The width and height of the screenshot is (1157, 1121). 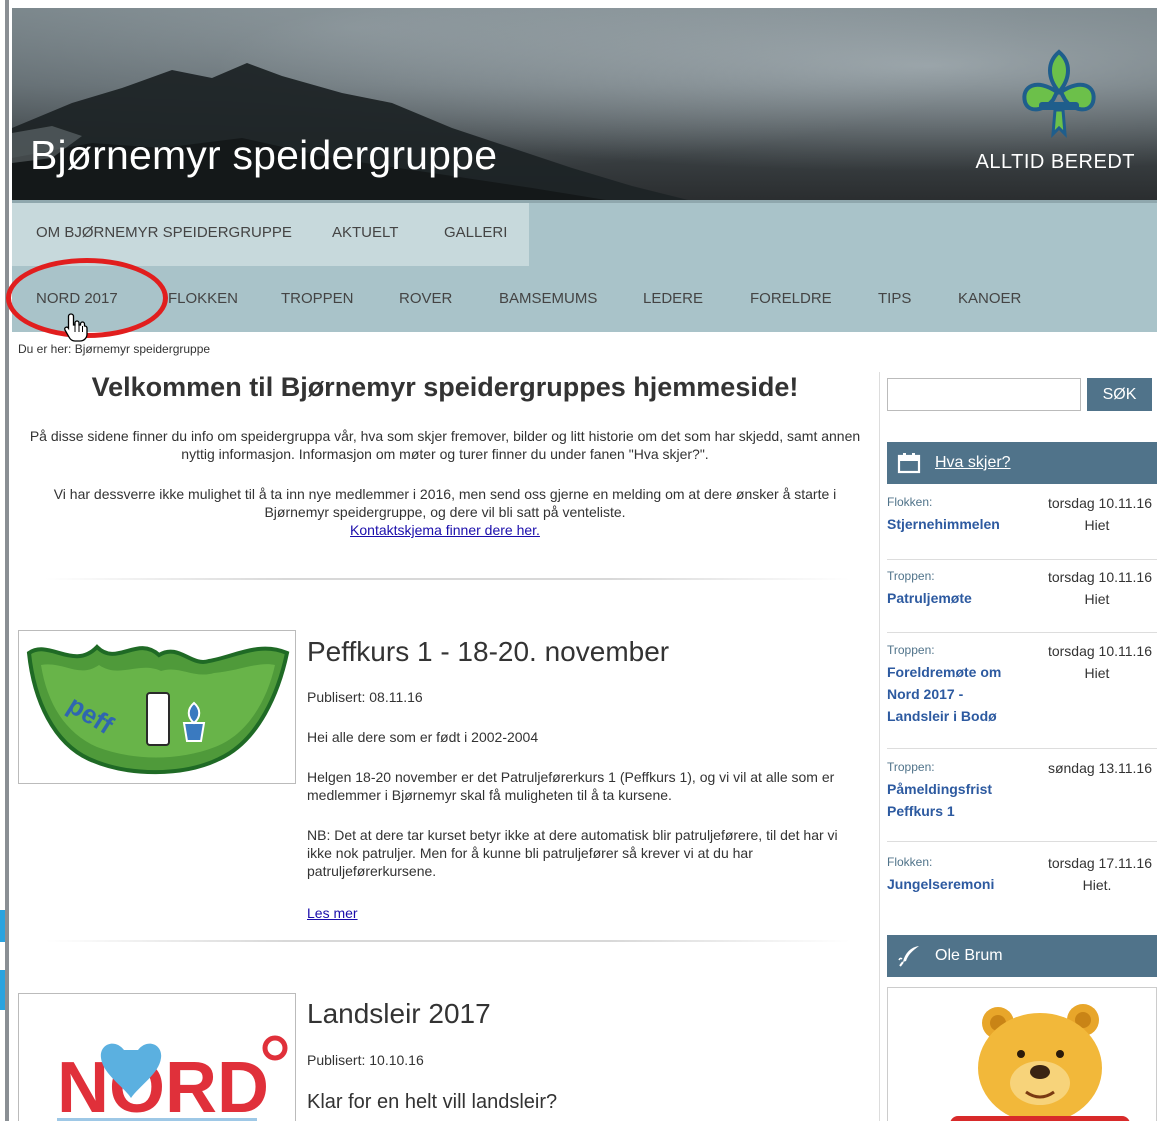 I want to click on breadcrumb: Du er her: Bjørnemyr speidergruppe, so click(x=114, y=349).